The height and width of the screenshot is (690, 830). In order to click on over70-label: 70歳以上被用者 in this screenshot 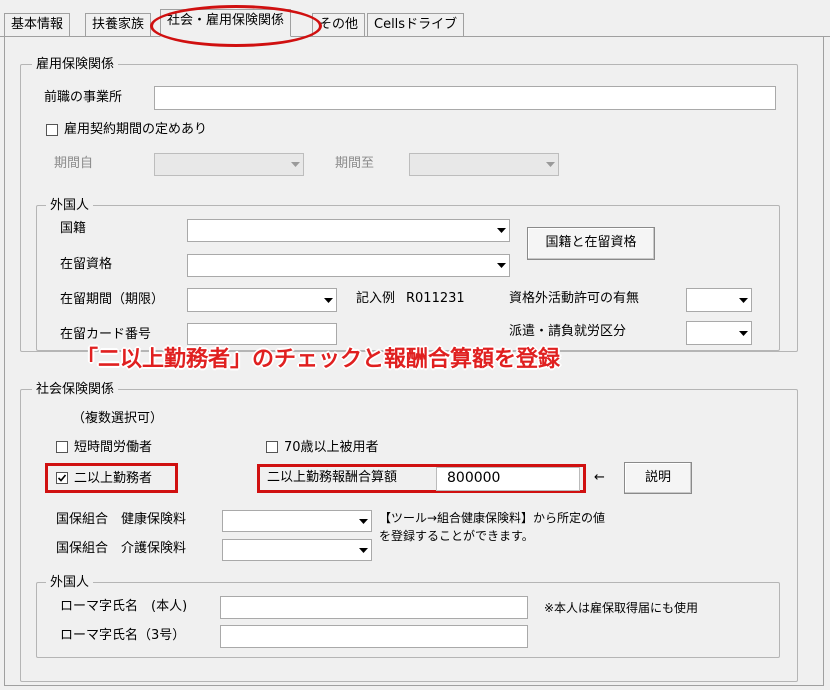, I will do `click(331, 447)`.